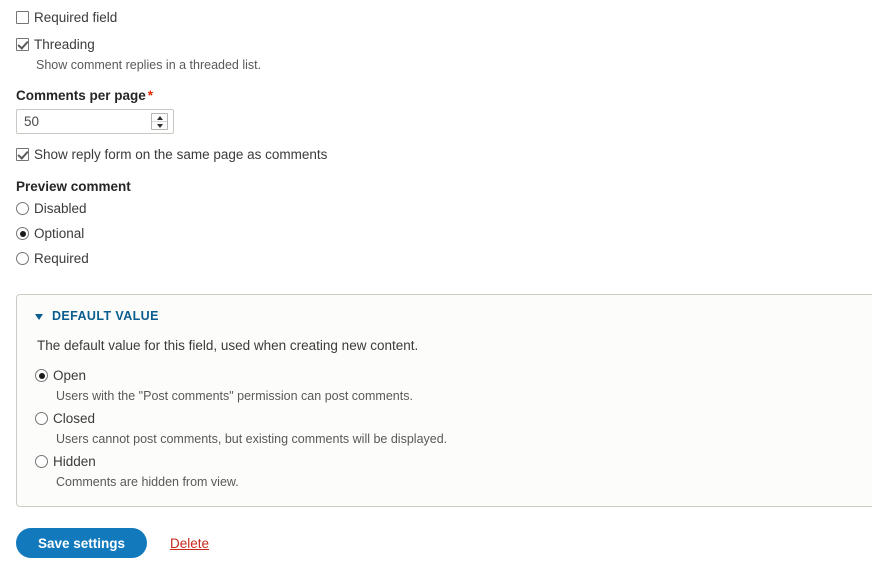  What do you see at coordinates (189, 543) in the screenshot?
I see `delete-link: Delete` at bounding box center [189, 543].